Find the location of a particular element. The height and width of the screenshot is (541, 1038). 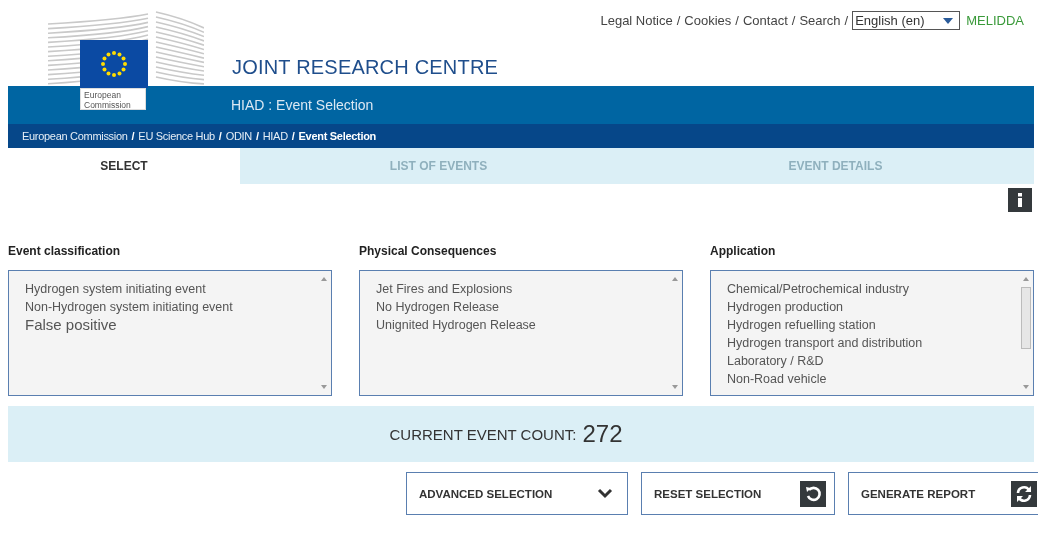

caret-down-icon is located at coordinates (948, 20).